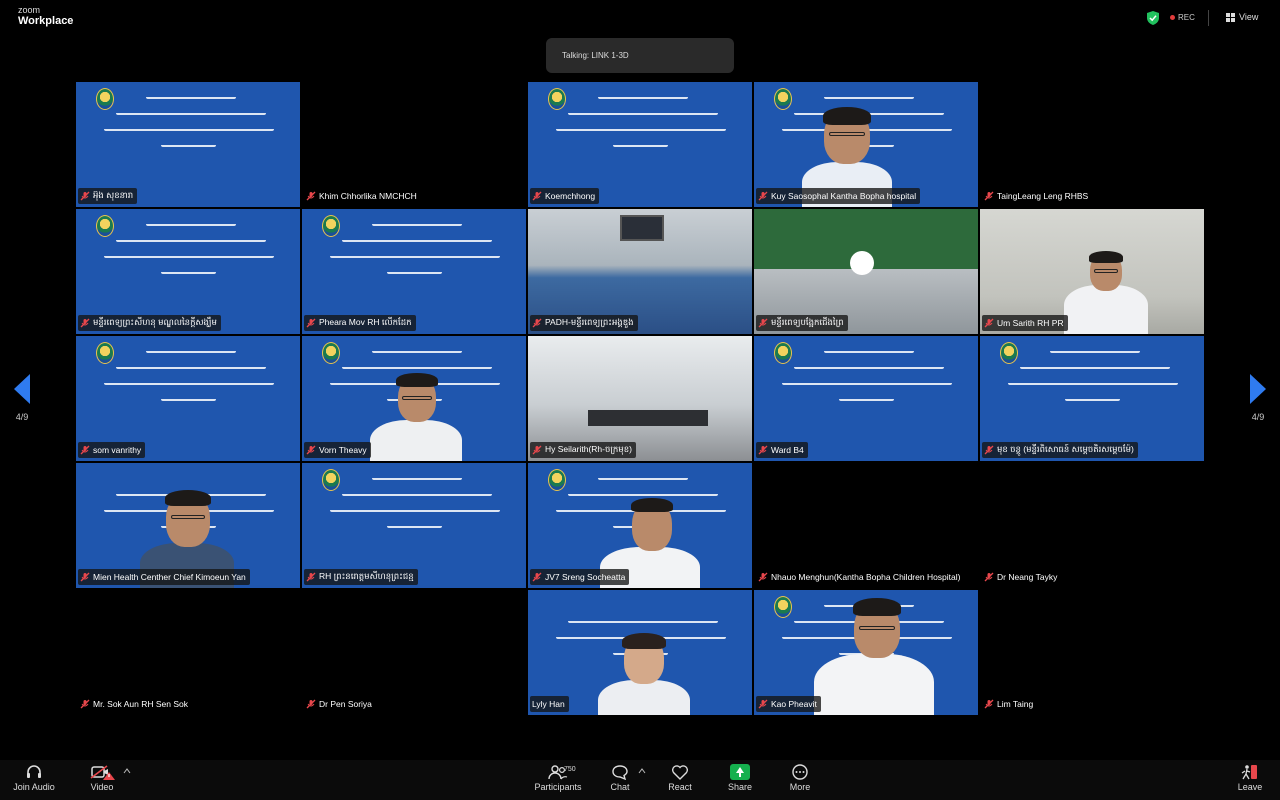  I want to click on join-audio-button: Join Audio, so click(34, 778).